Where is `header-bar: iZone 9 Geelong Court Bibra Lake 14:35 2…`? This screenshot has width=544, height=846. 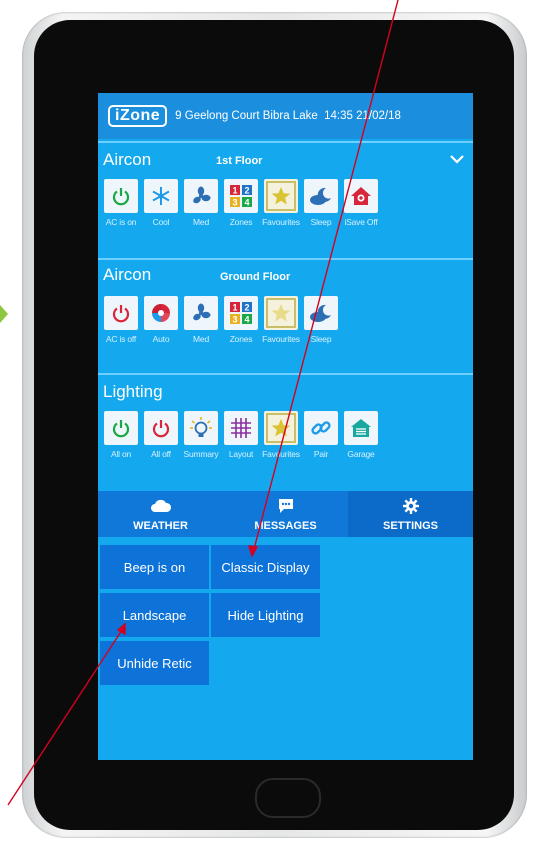 header-bar: iZone 9 Geelong Court Bibra Lake 14:35 2… is located at coordinates (285, 116).